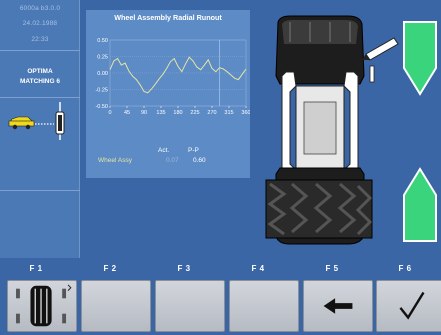  I want to click on x-tick-label: 135, so click(160, 113).